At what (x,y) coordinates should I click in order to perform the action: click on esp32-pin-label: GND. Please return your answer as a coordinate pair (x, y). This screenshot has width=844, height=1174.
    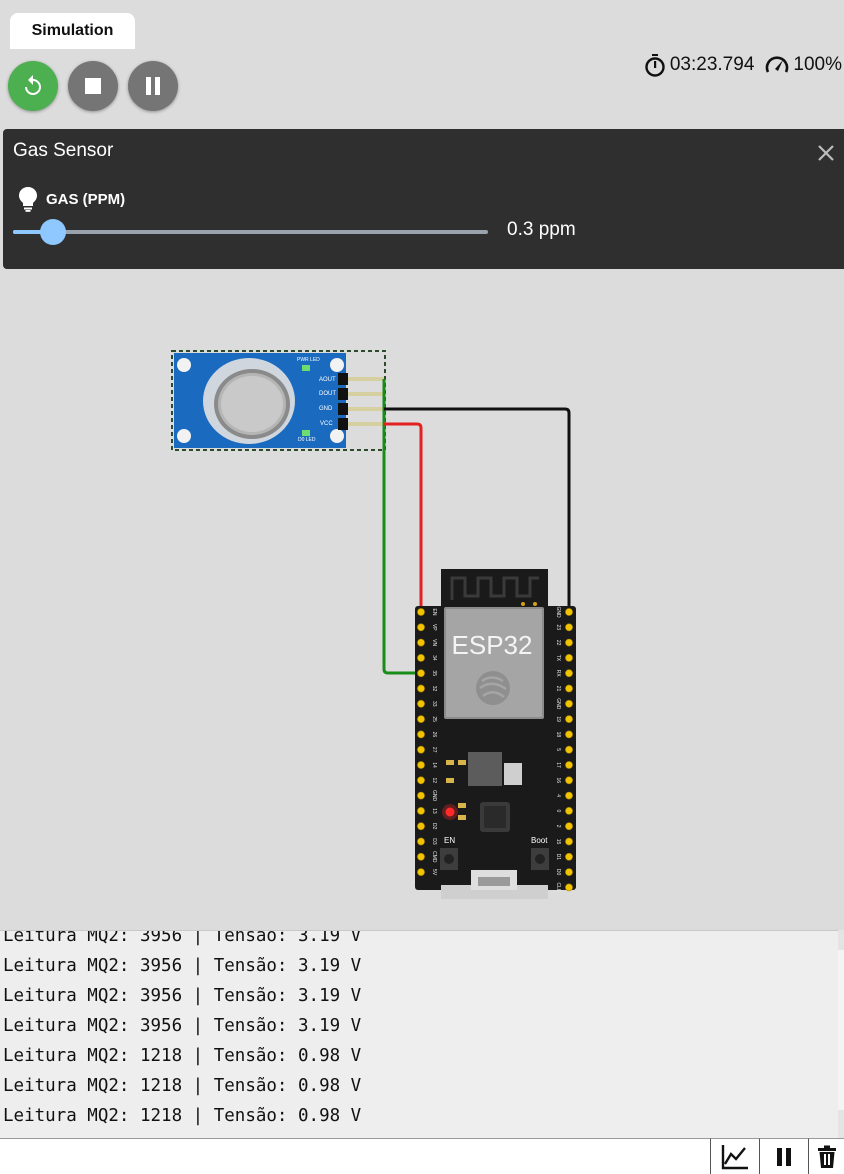
    Looking at the image, I should click on (434, 796).